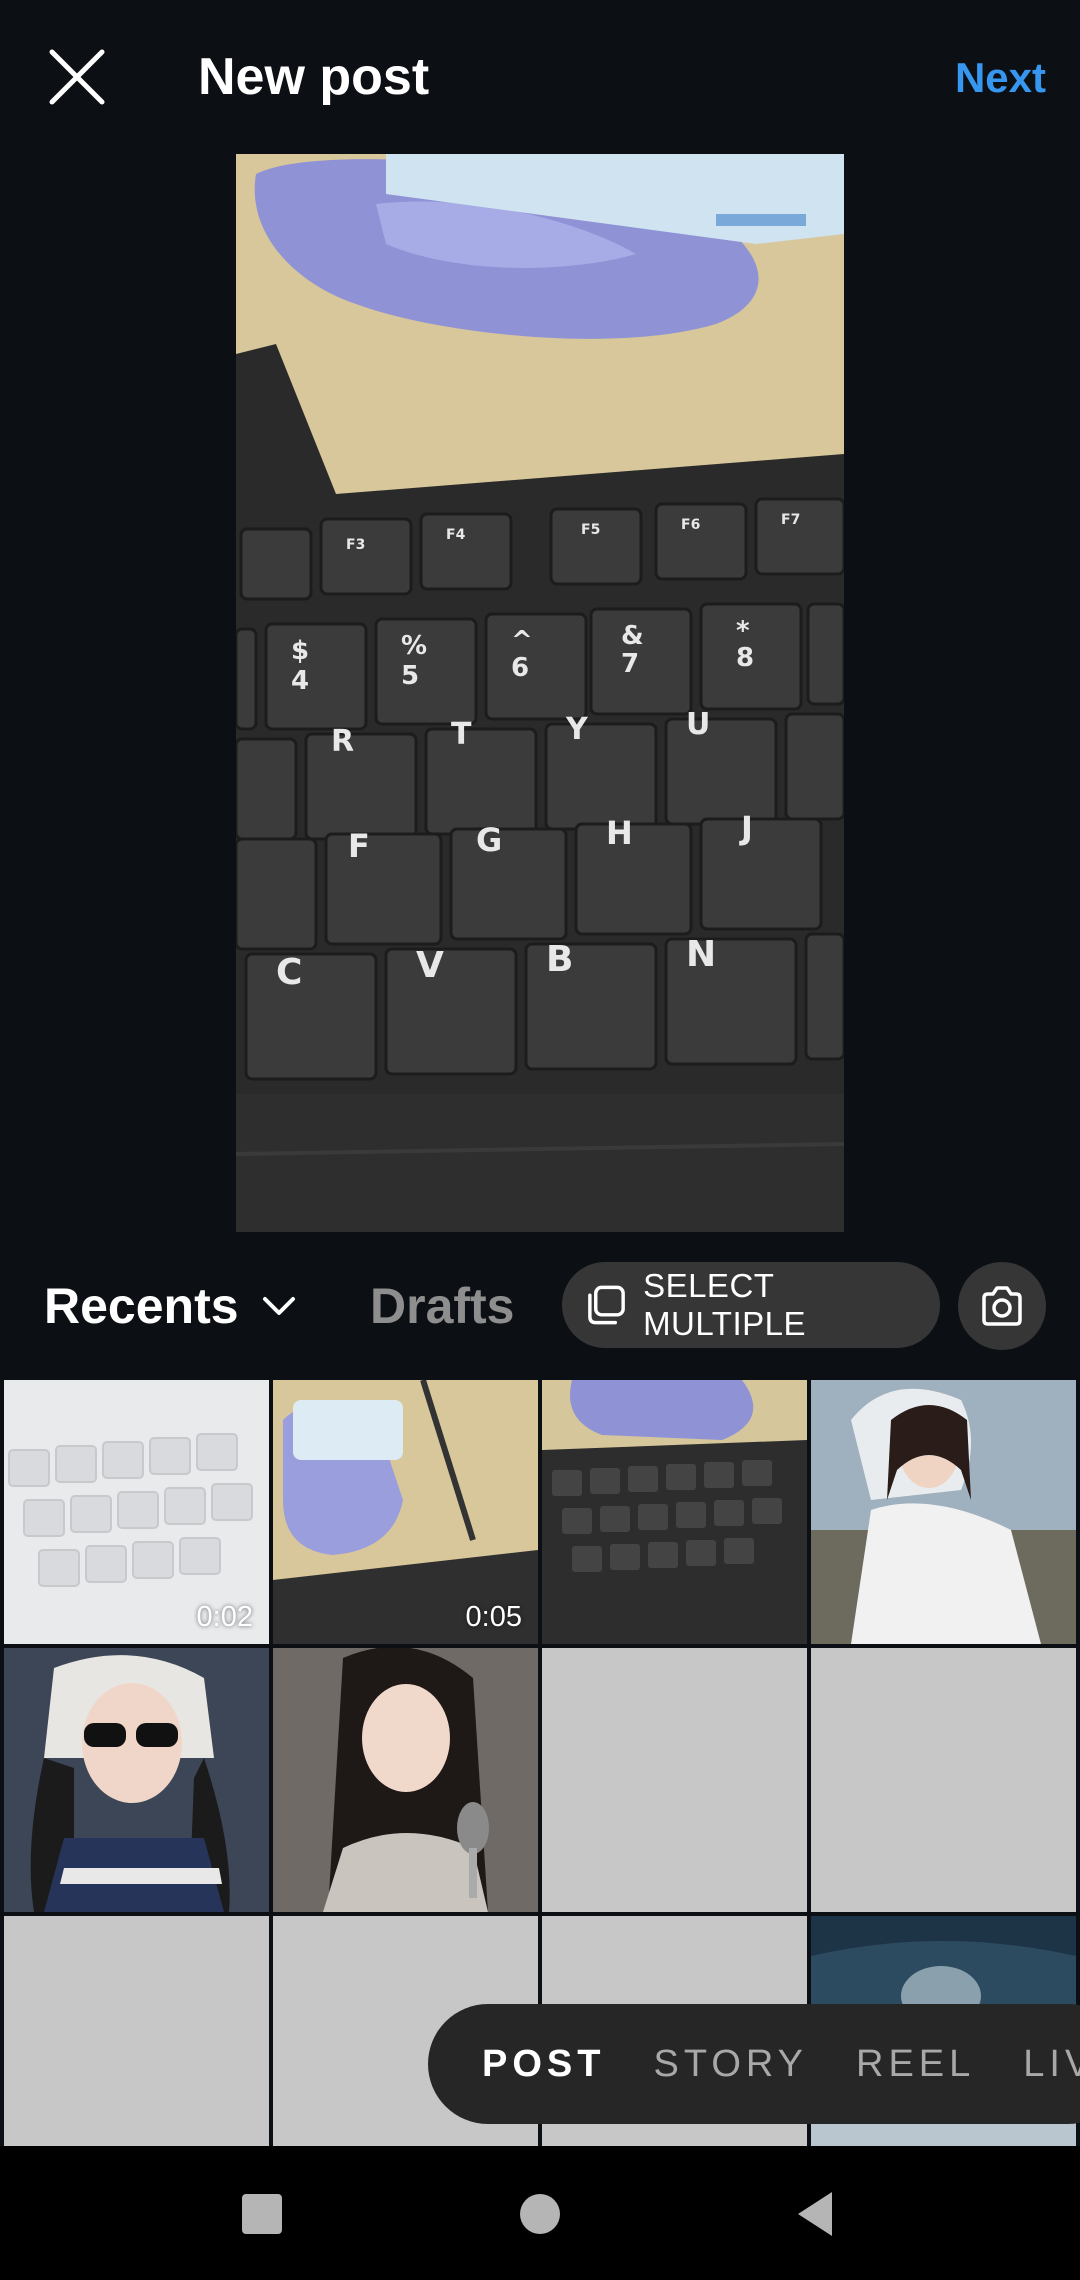 This screenshot has height=2280, width=1080. Describe the element at coordinates (442, 1306) in the screenshot. I see `drafts-tab: Drafts` at that location.